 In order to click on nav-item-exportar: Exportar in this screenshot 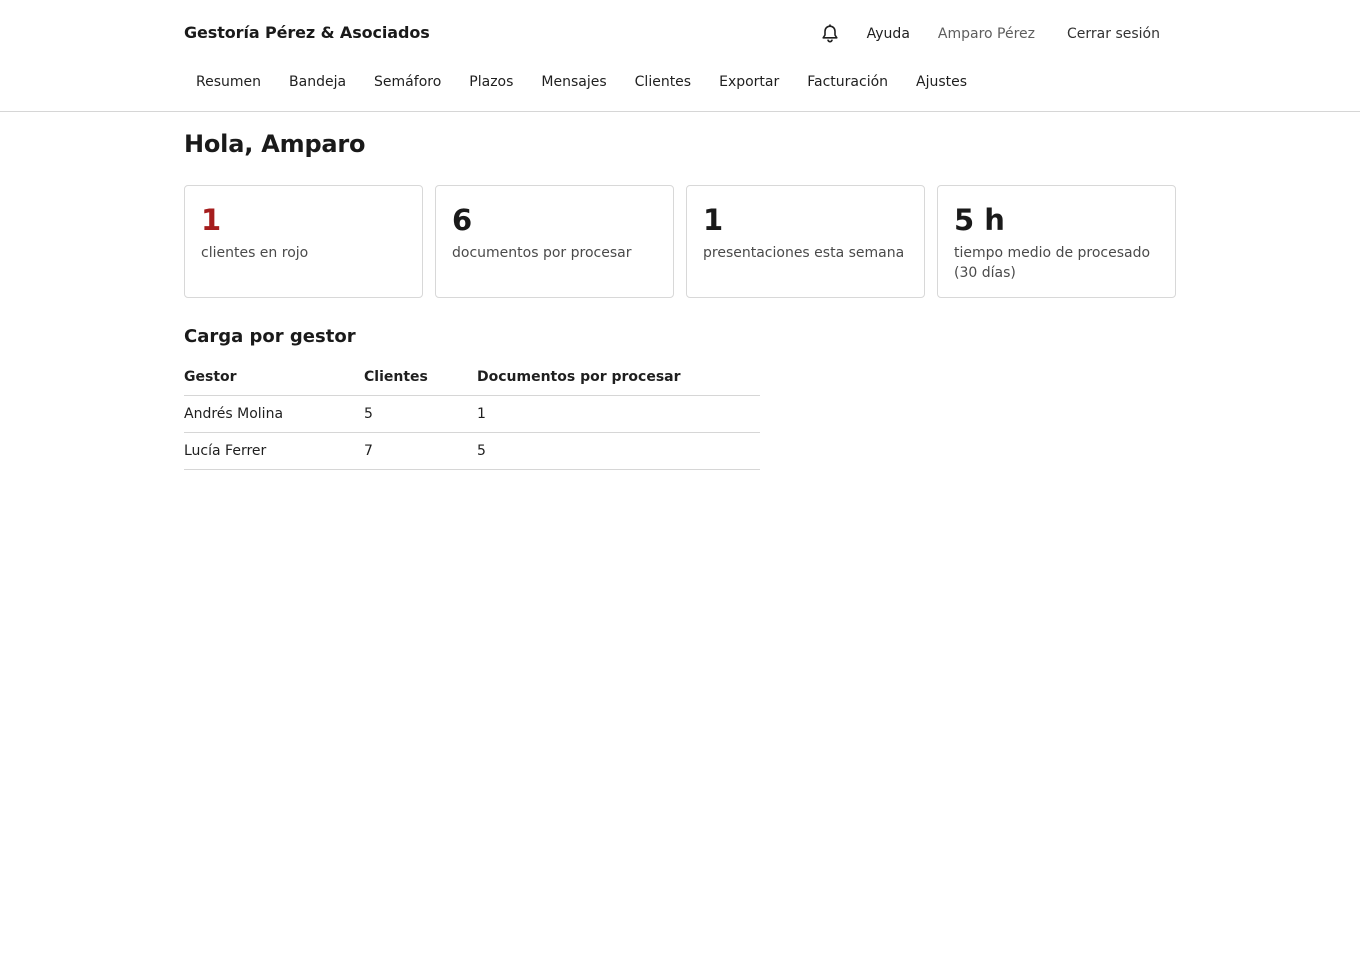, I will do `click(749, 82)`.